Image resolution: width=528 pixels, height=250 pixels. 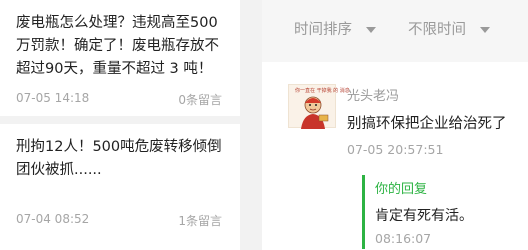 What do you see at coordinates (403, 238) in the screenshot?
I see `reply-time: 08:16:07` at bounding box center [403, 238].